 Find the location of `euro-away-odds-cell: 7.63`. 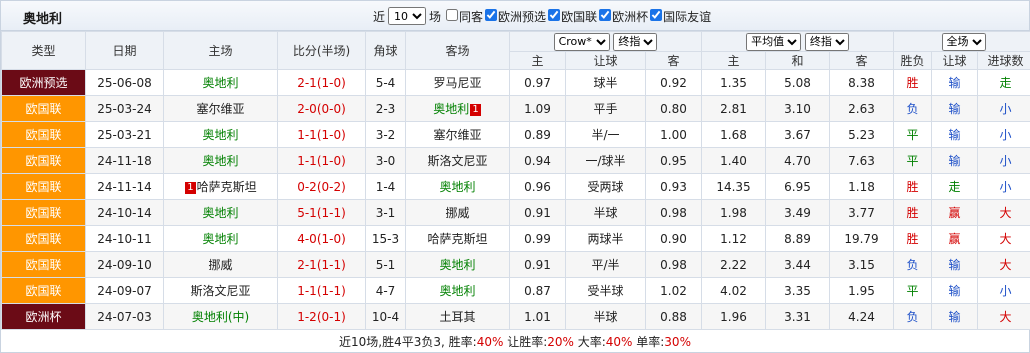

euro-away-odds-cell: 7.63 is located at coordinates (862, 160).